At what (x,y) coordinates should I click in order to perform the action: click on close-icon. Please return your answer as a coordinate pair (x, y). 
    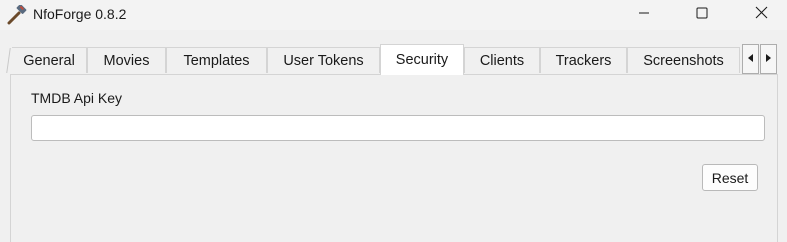
    Looking at the image, I should click on (761, 15).